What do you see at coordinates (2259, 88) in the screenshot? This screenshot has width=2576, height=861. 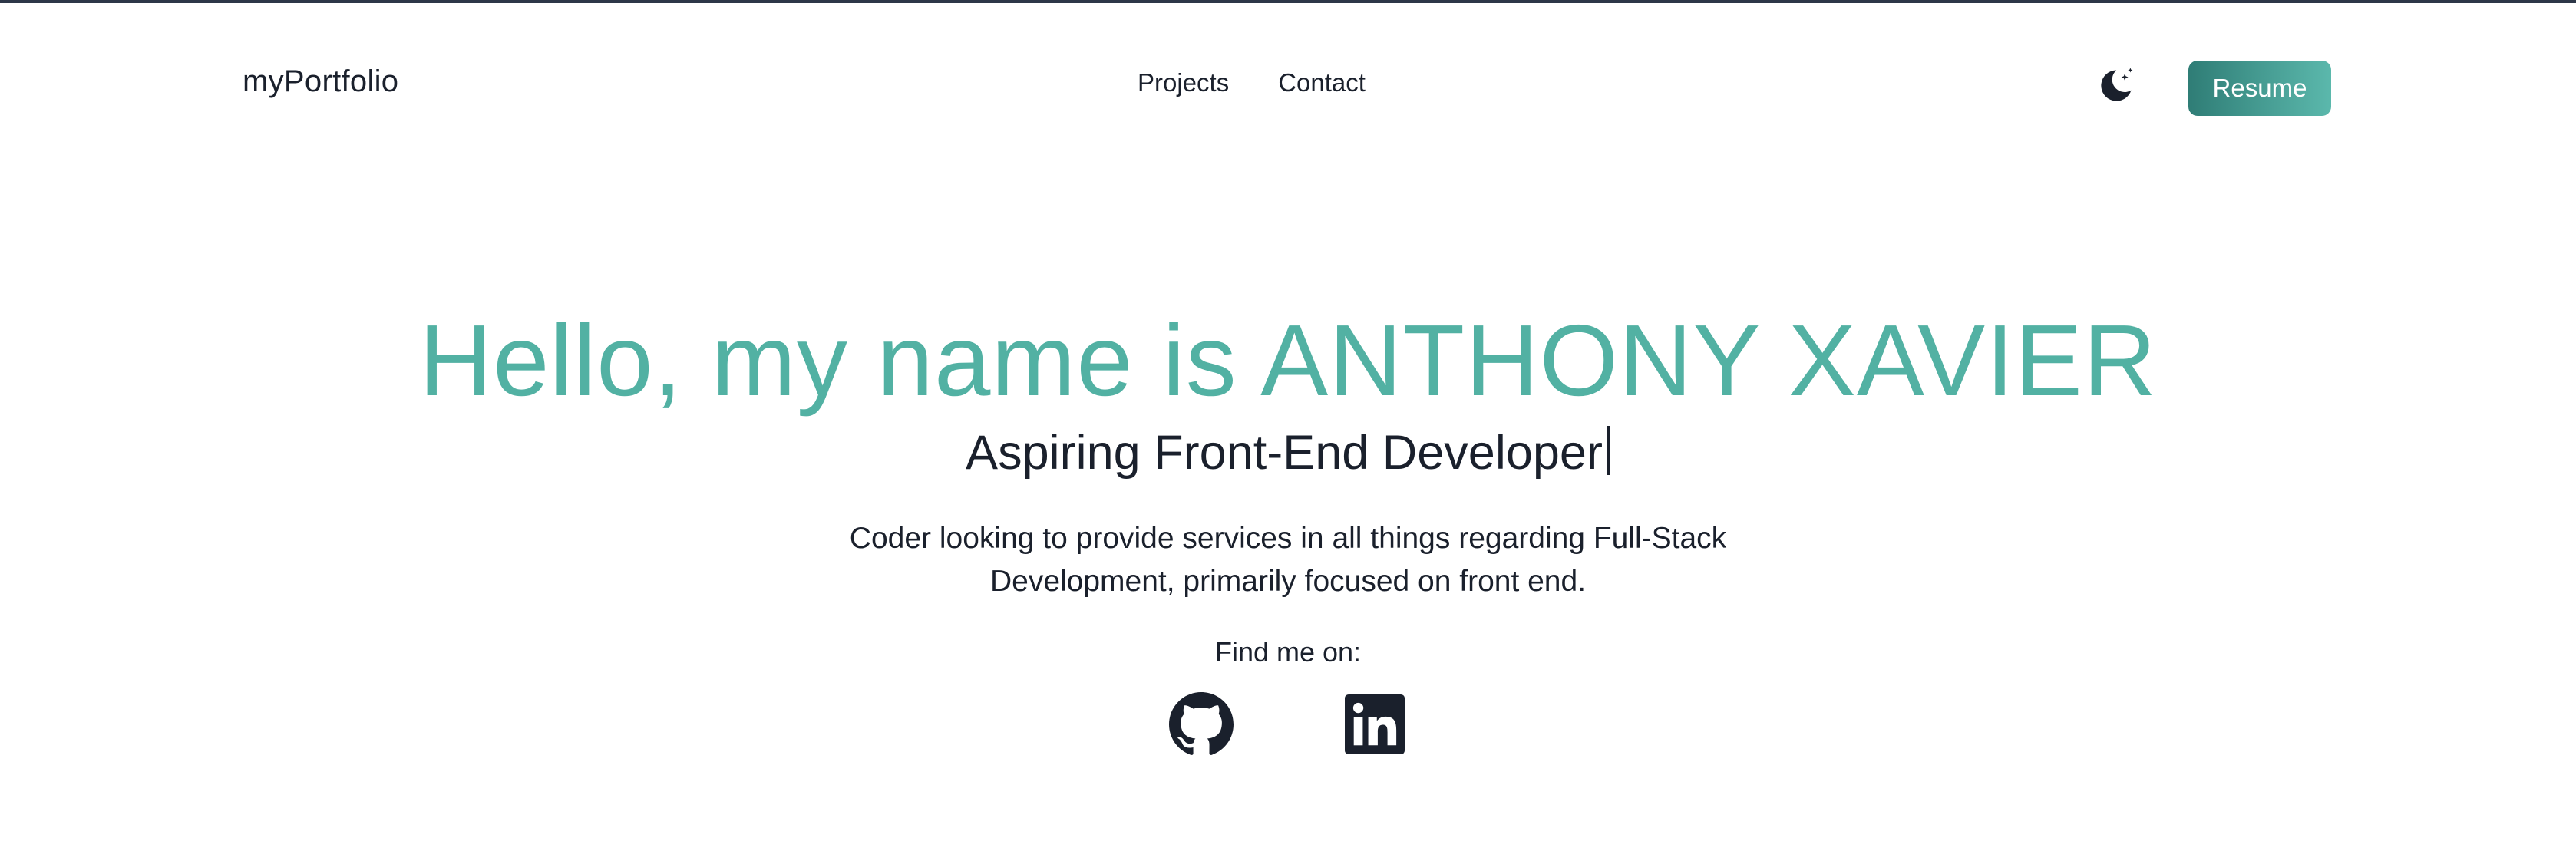 I see `resume-button: Resume` at bounding box center [2259, 88].